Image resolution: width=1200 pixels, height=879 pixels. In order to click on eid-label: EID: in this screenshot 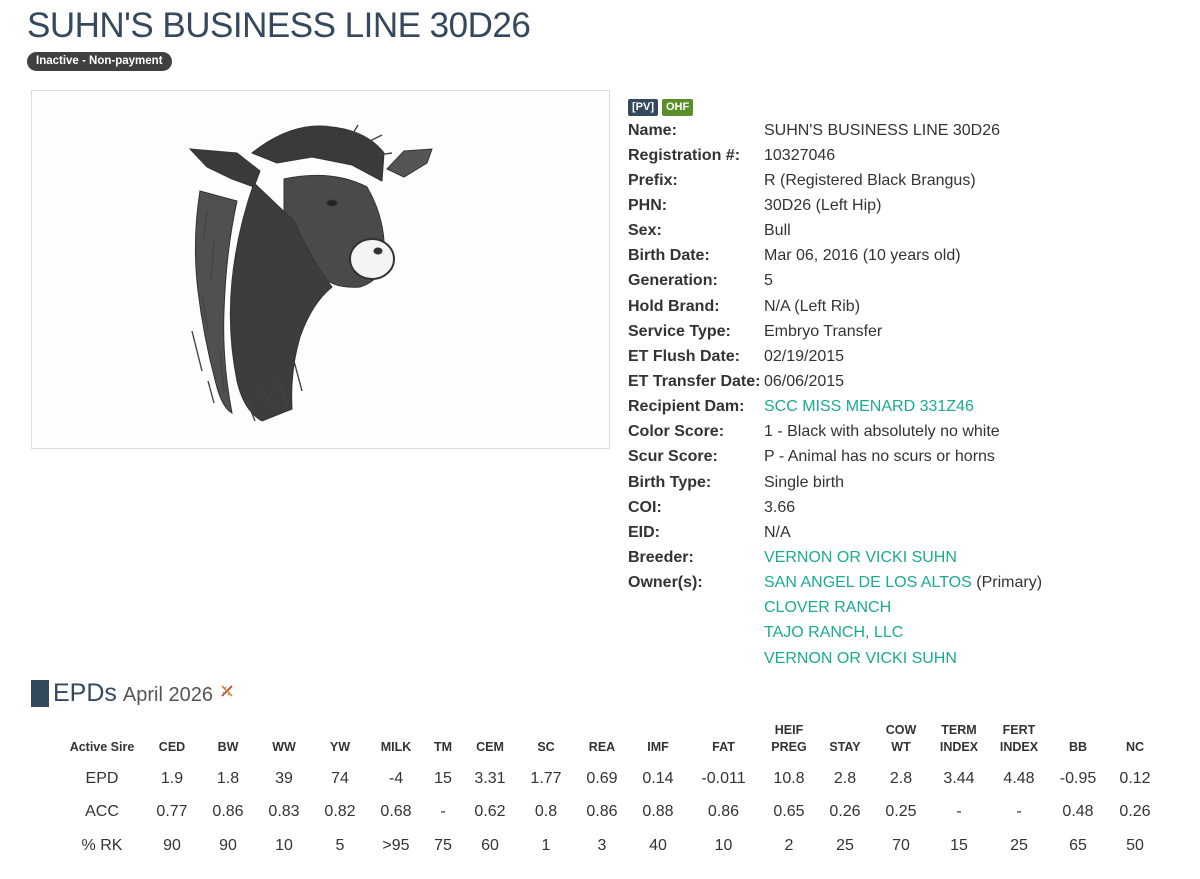, I will do `click(644, 532)`.